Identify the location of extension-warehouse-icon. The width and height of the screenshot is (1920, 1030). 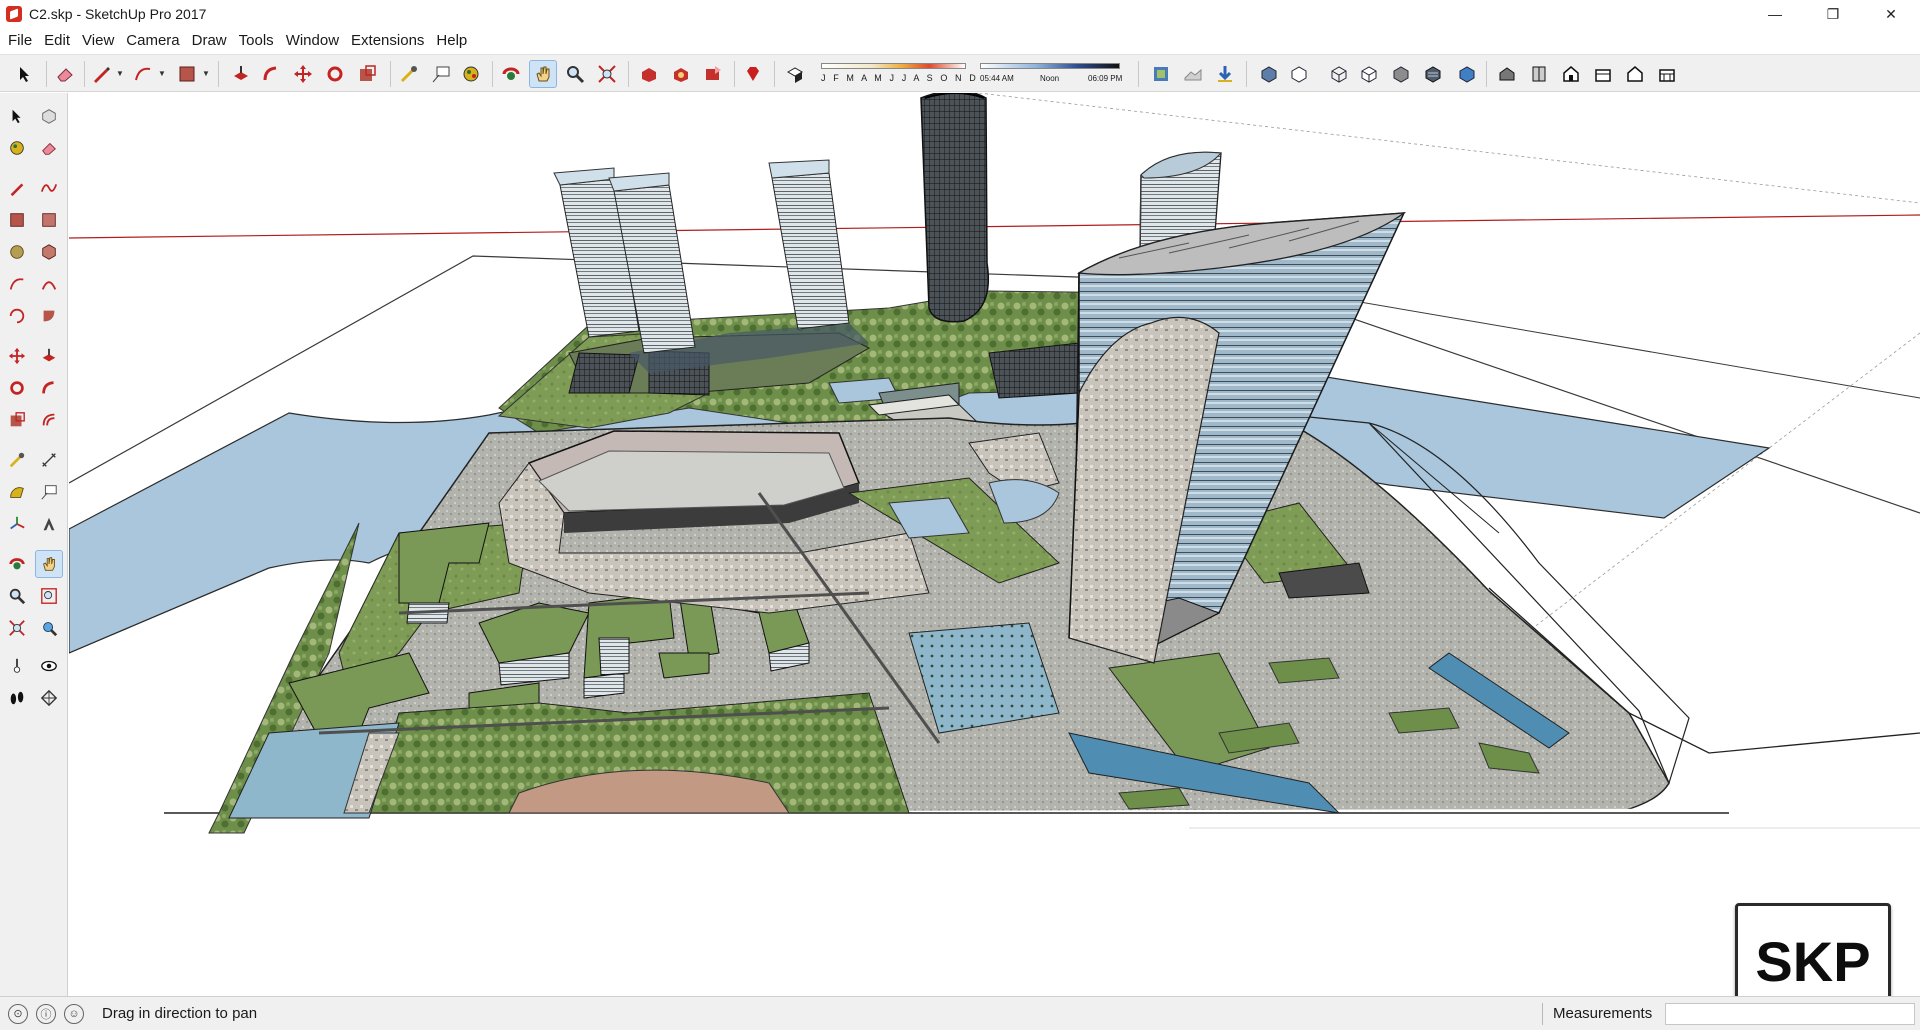
(681, 75).